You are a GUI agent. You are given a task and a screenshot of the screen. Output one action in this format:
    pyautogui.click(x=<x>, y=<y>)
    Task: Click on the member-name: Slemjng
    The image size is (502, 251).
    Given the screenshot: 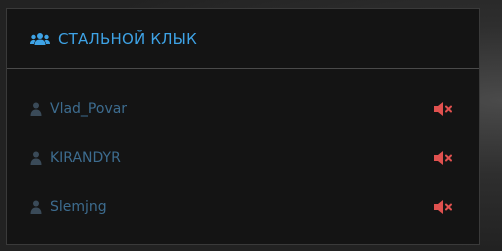 What is the action you would take?
    pyautogui.click(x=78, y=207)
    